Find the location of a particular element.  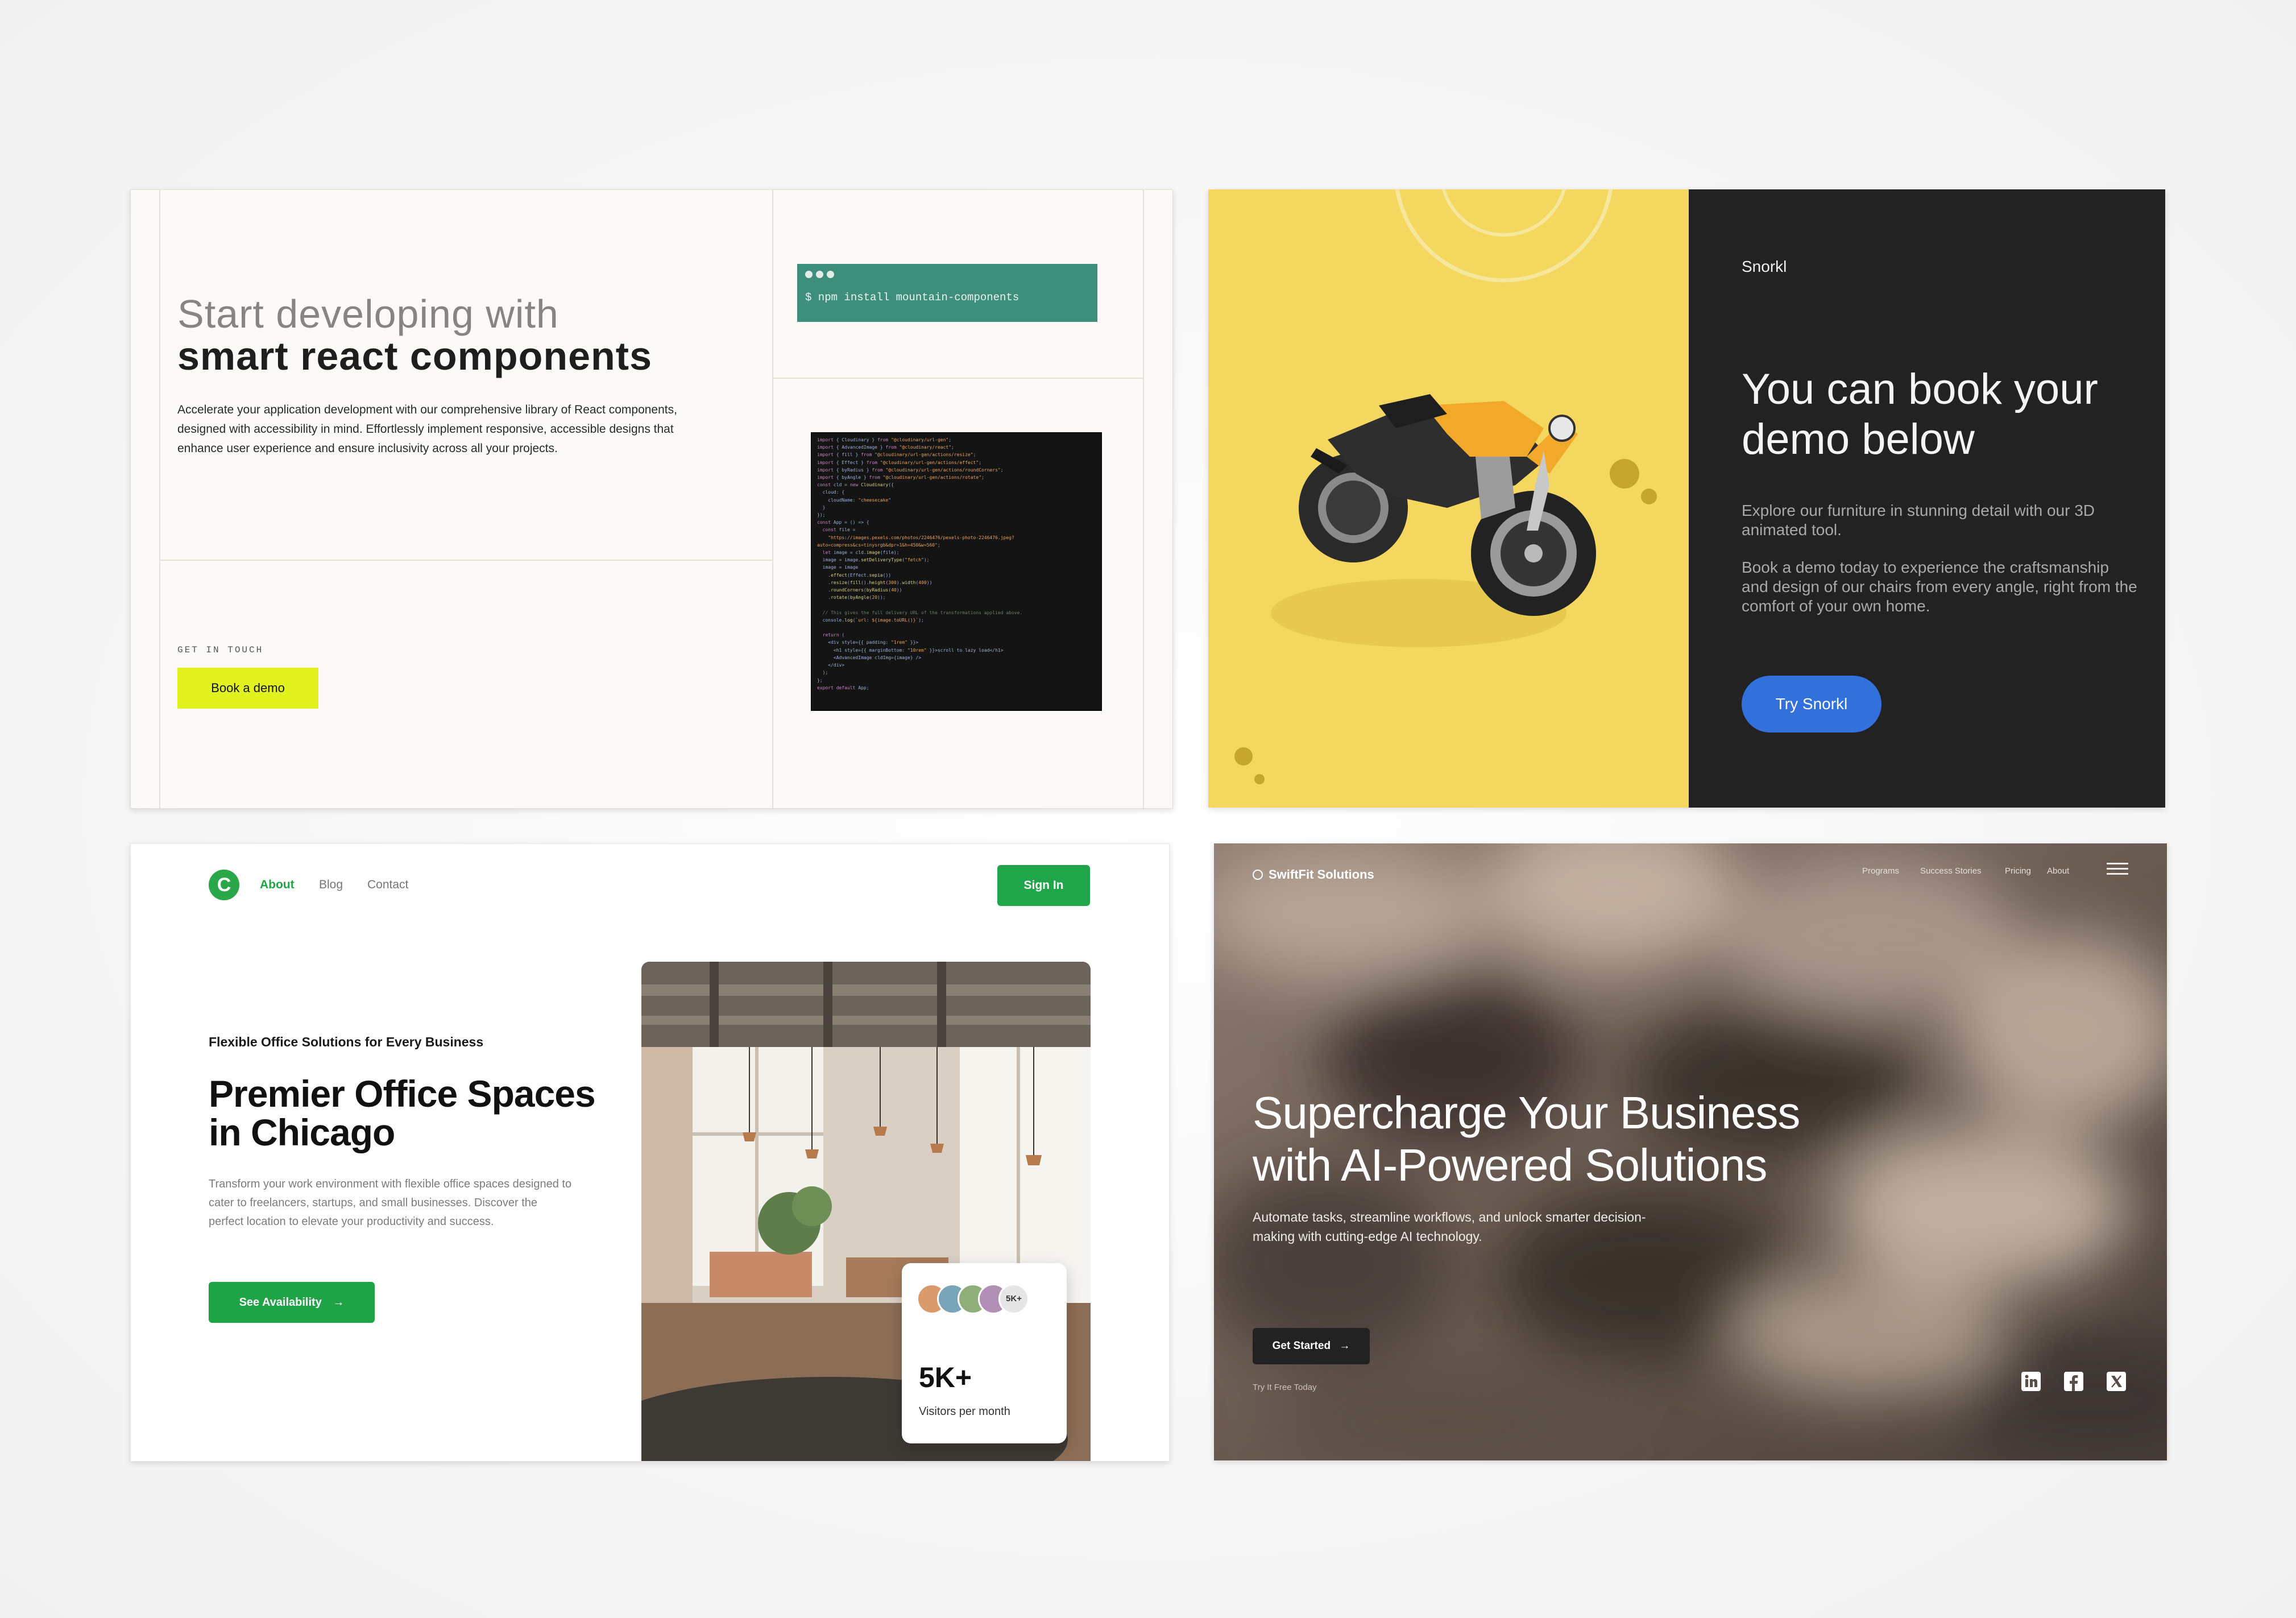

hero-heading-bold: smart react components is located at coordinates (415, 356).